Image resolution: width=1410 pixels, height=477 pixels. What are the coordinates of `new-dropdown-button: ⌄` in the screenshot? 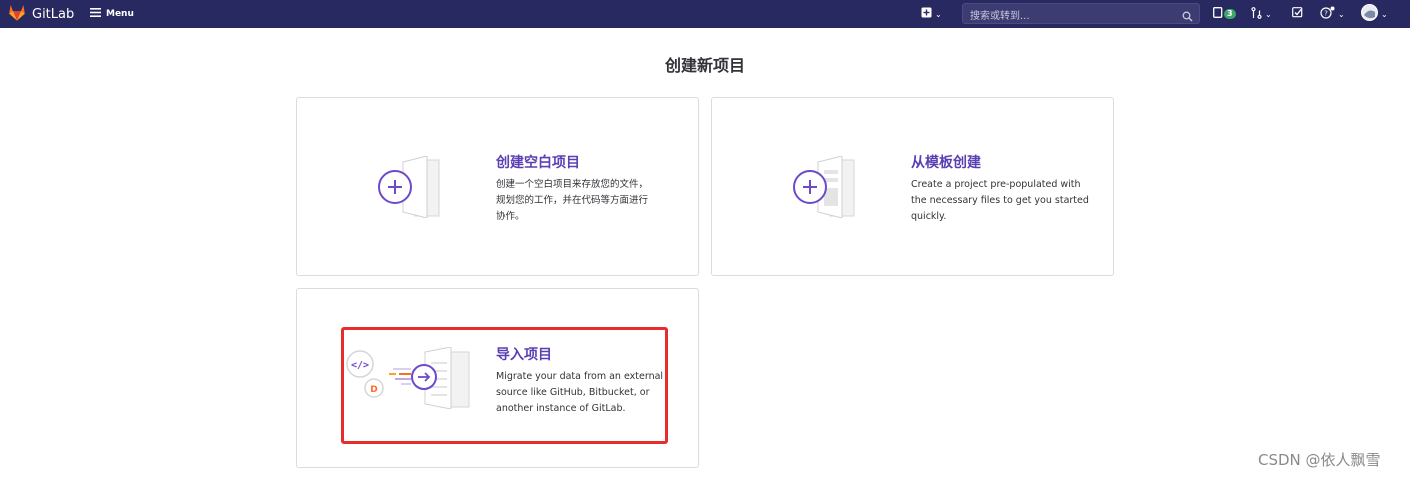 It's located at (931, 14).